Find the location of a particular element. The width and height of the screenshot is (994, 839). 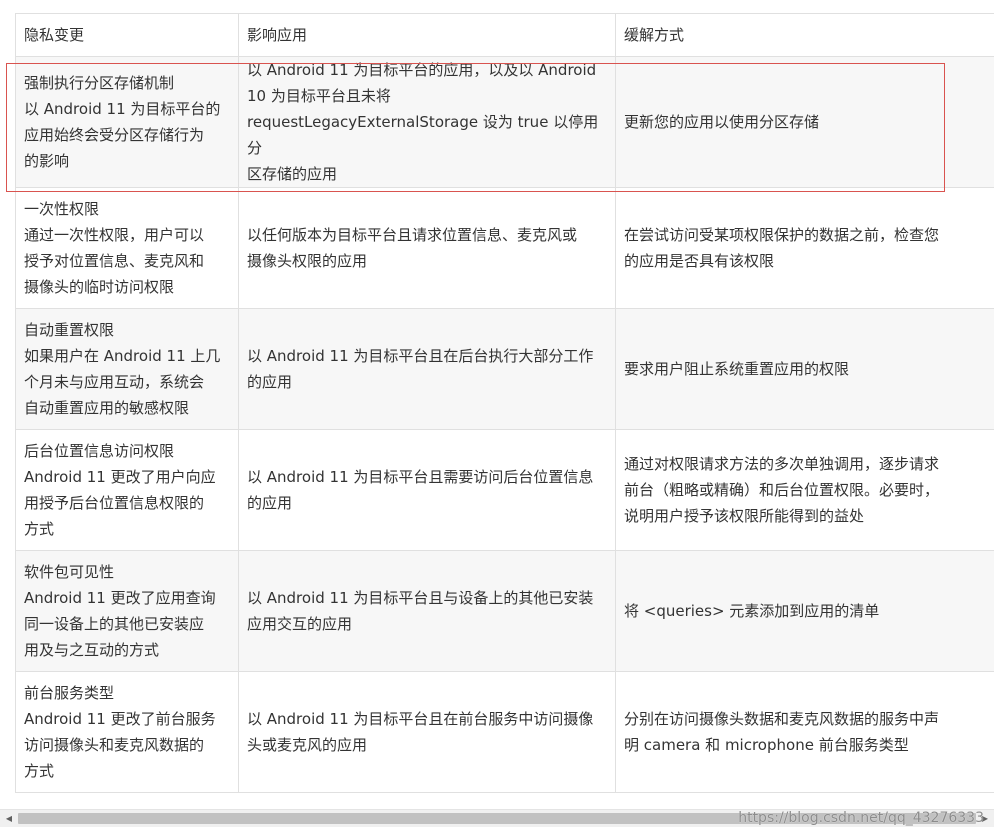

cell-privacy-change: 一次性权限通过一次性权限，用户可以 授予对位置信息、麦克风和 摄像头的临时访问权限 is located at coordinates (127, 248).